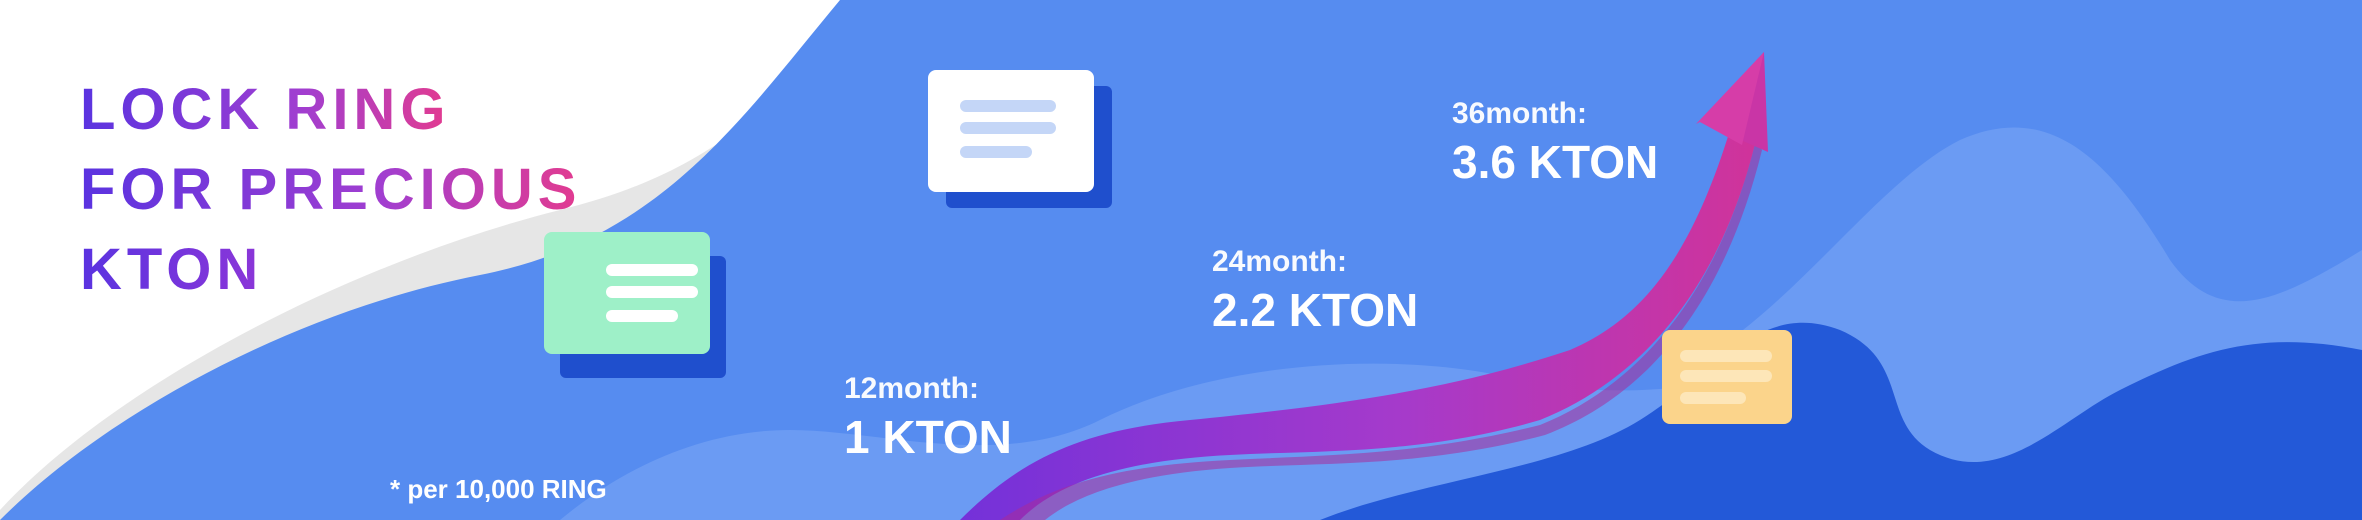  Describe the element at coordinates (911, 388) in the screenshot. I see `milestone-label: 12month:` at that location.